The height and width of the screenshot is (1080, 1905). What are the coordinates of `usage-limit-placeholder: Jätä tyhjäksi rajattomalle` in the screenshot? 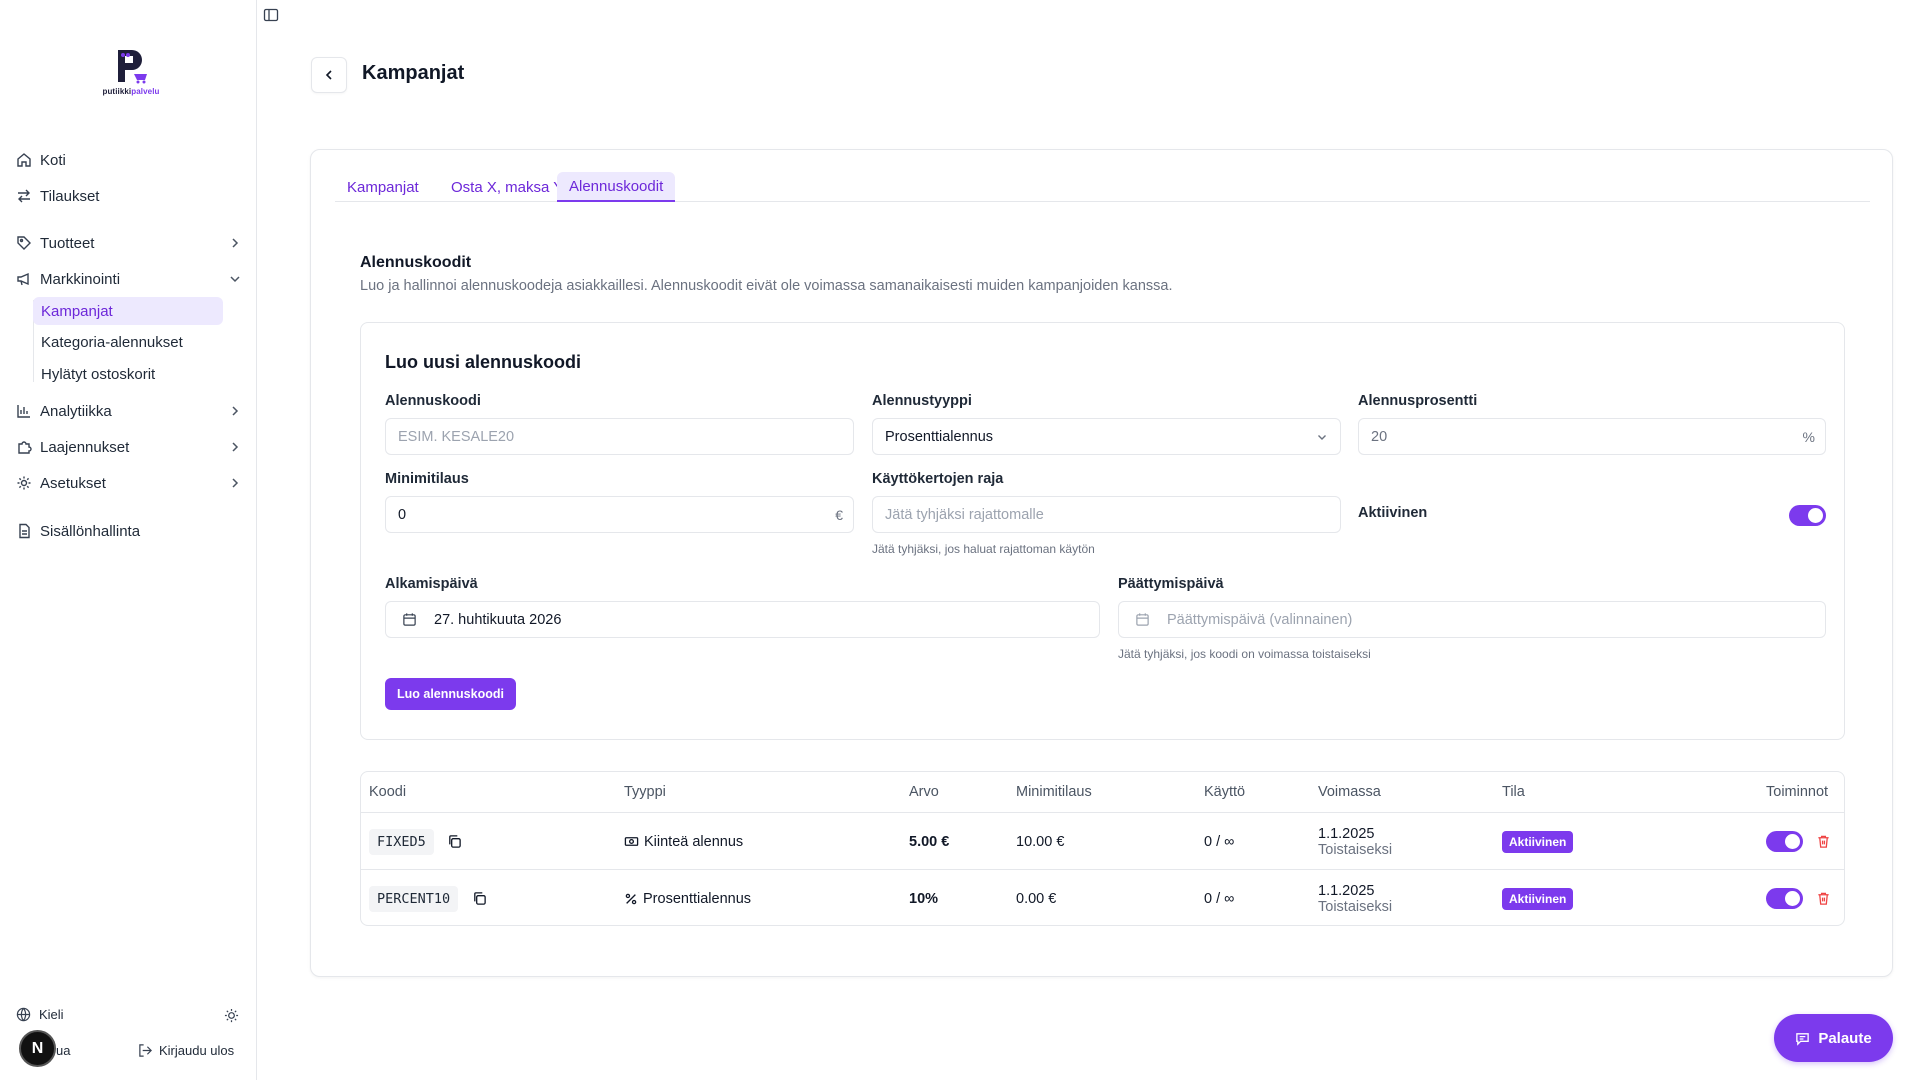 It's located at (964, 514).